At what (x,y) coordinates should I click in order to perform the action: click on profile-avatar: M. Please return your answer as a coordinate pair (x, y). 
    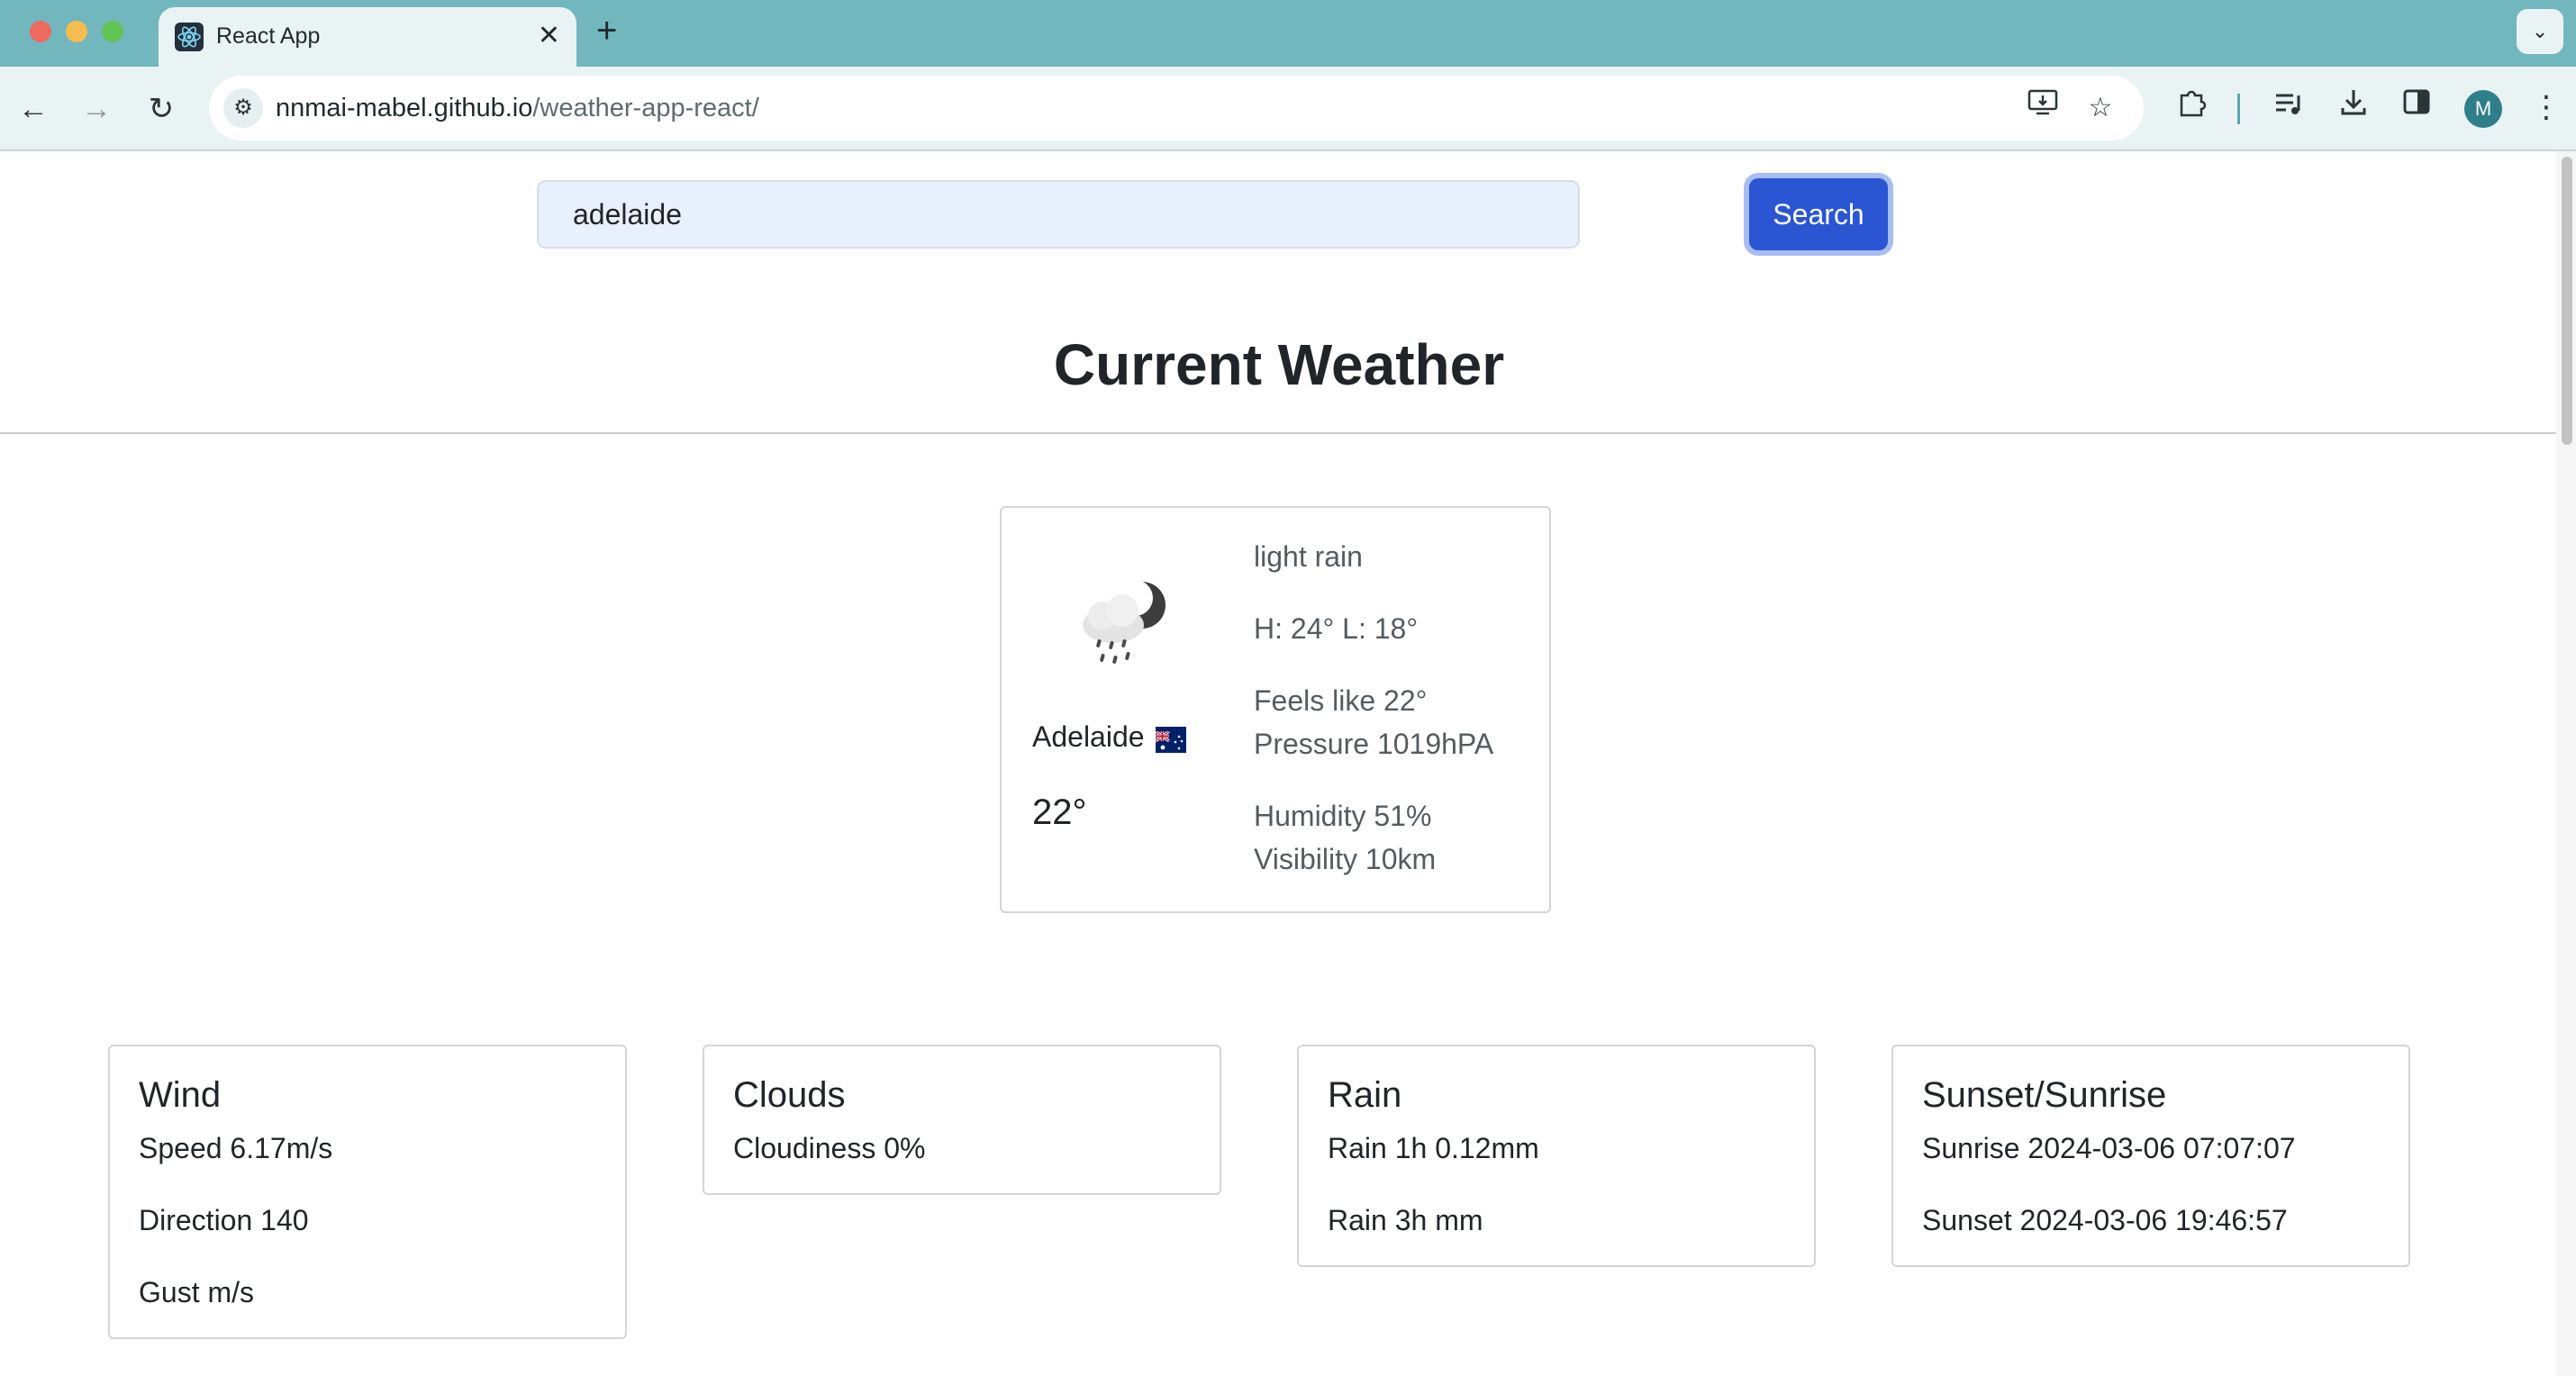
    Looking at the image, I should click on (2483, 109).